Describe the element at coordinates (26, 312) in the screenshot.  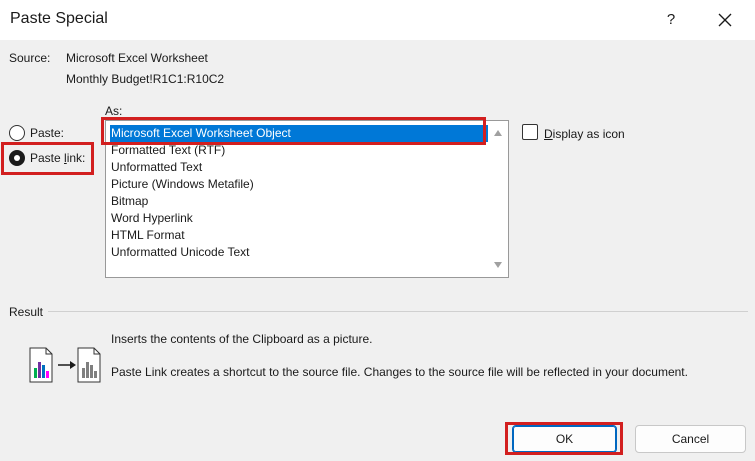
I see `result-label: Result` at that location.